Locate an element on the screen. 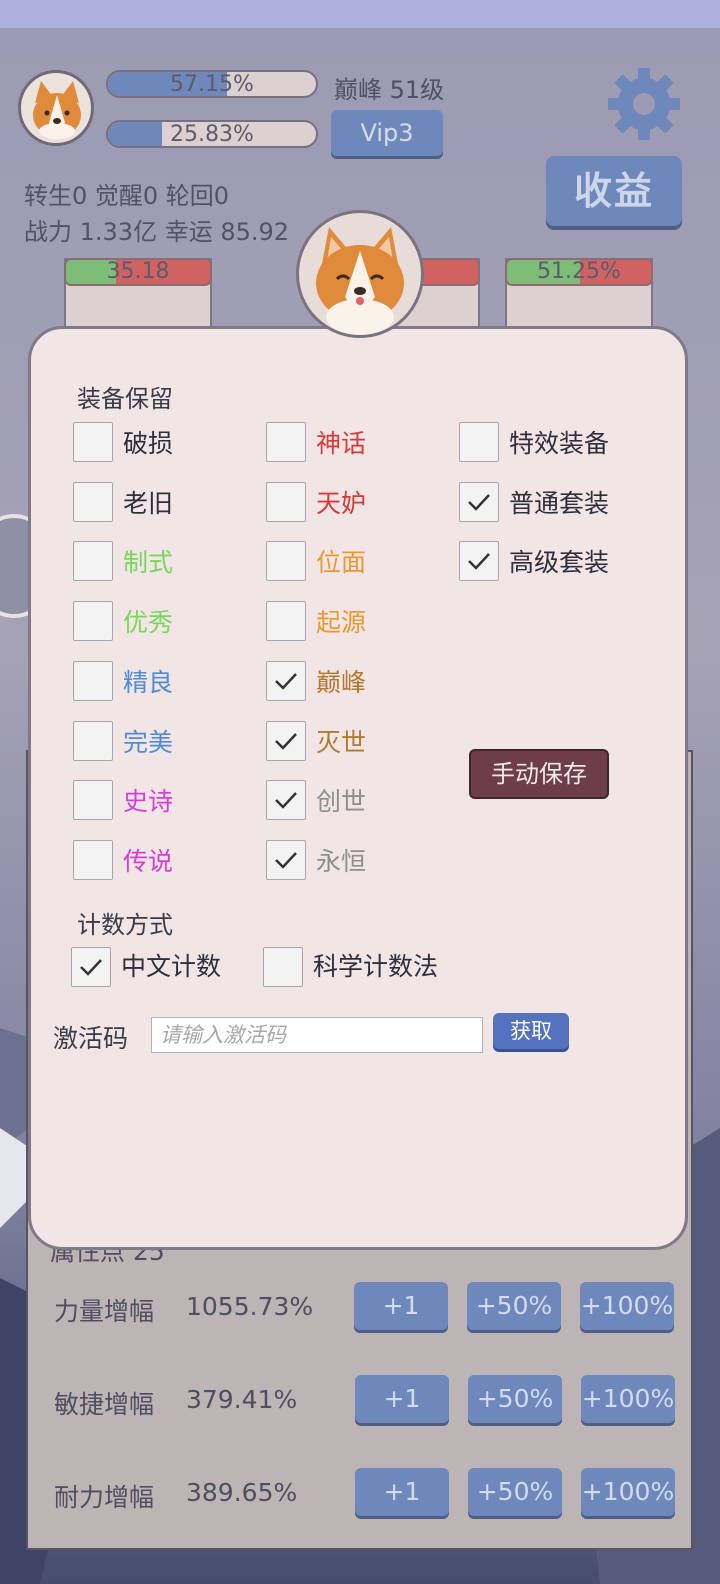 The image size is (720, 1584). attribute-name-agility: 敏捷增幅 is located at coordinates (104, 1404).